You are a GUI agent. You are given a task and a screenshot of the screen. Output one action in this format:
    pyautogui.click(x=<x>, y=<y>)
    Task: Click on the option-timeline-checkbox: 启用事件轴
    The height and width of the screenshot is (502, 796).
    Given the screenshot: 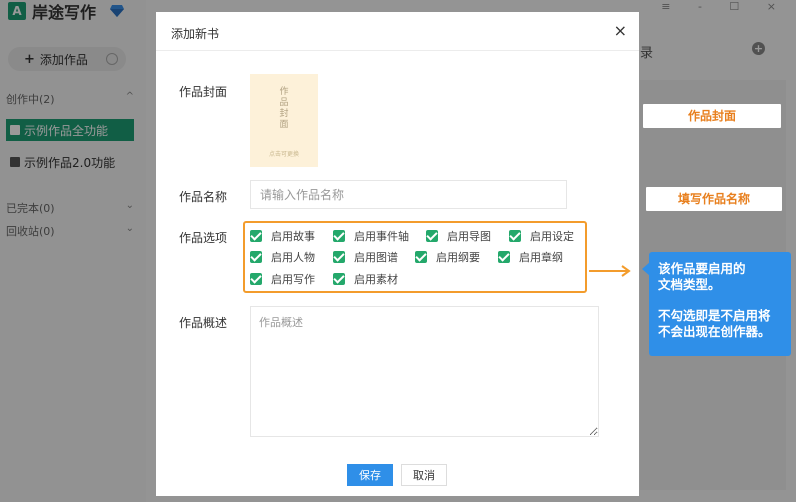 What is the action you would take?
    pyautogui.click(x=371, y=236)
    